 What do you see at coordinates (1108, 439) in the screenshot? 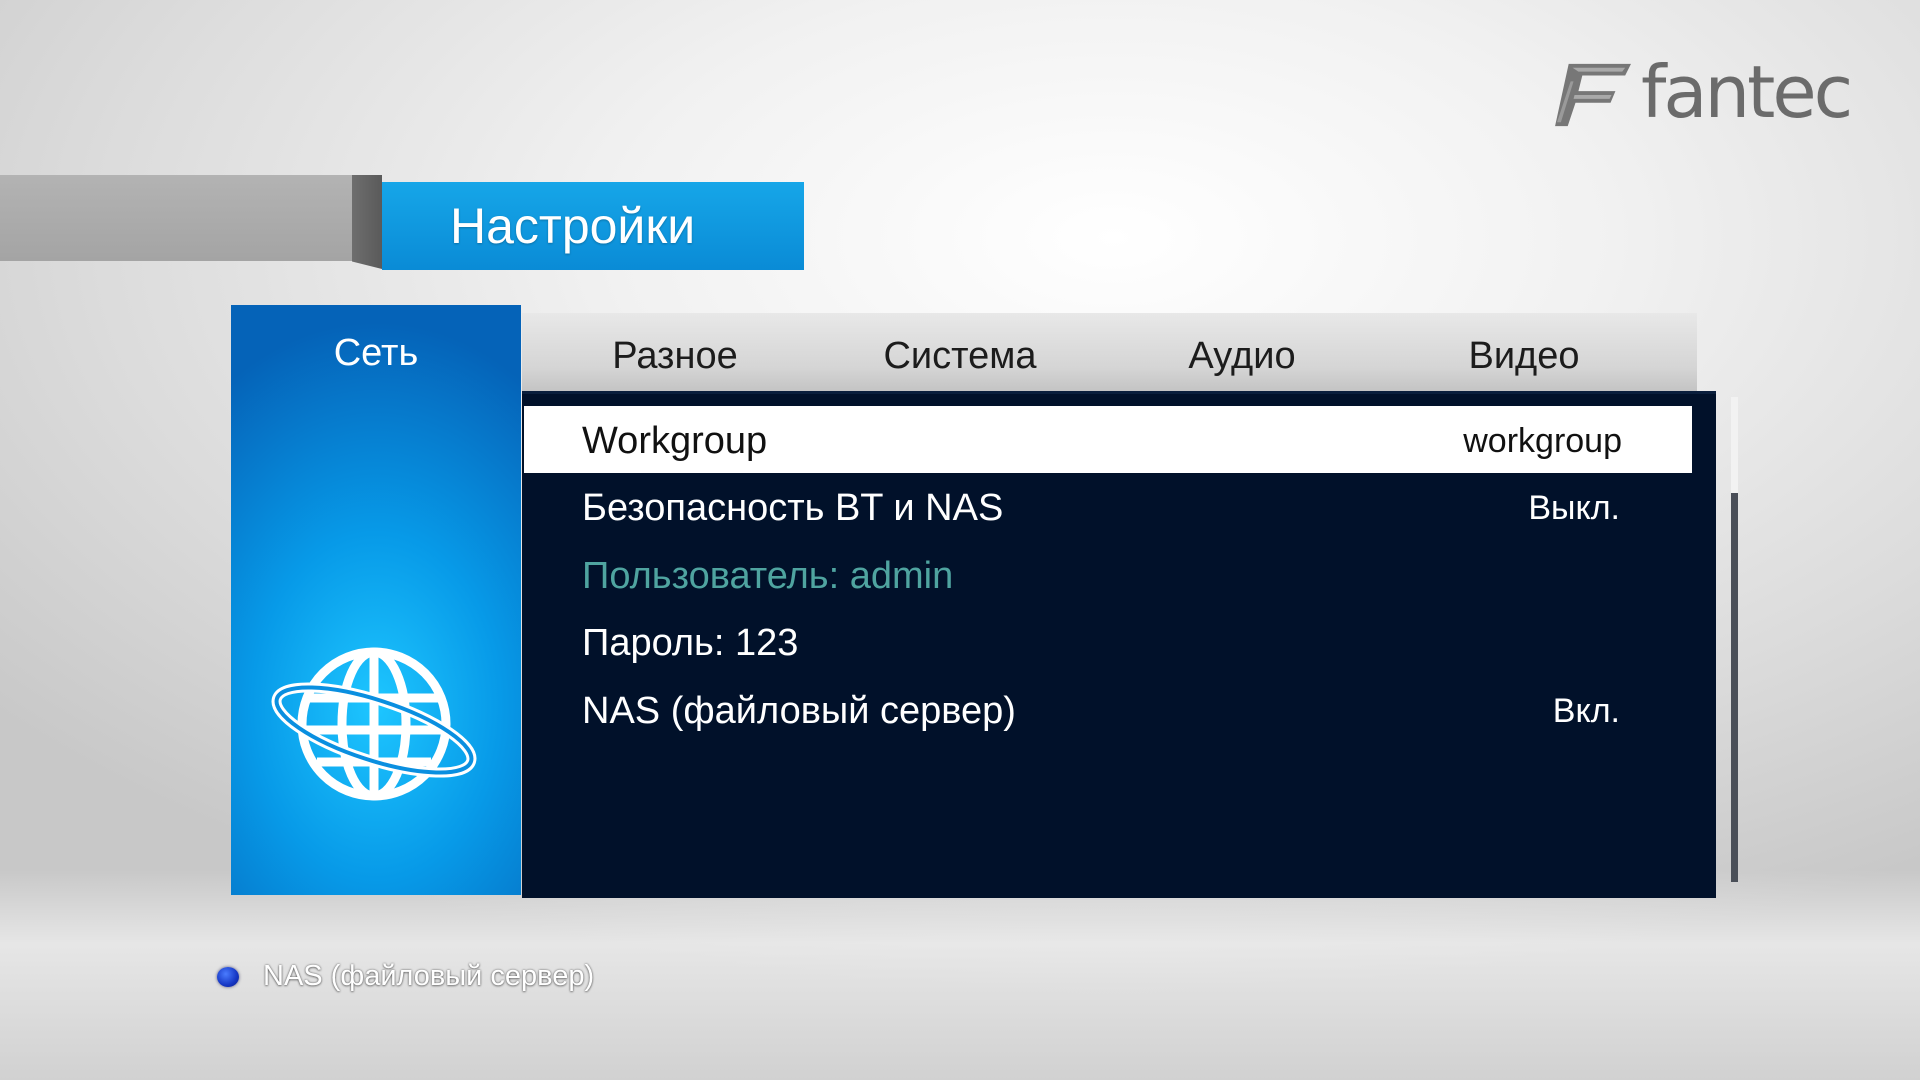
I see `setting-row-workgroup: Workgroup workgroup` at bounding box center [1108, 439].